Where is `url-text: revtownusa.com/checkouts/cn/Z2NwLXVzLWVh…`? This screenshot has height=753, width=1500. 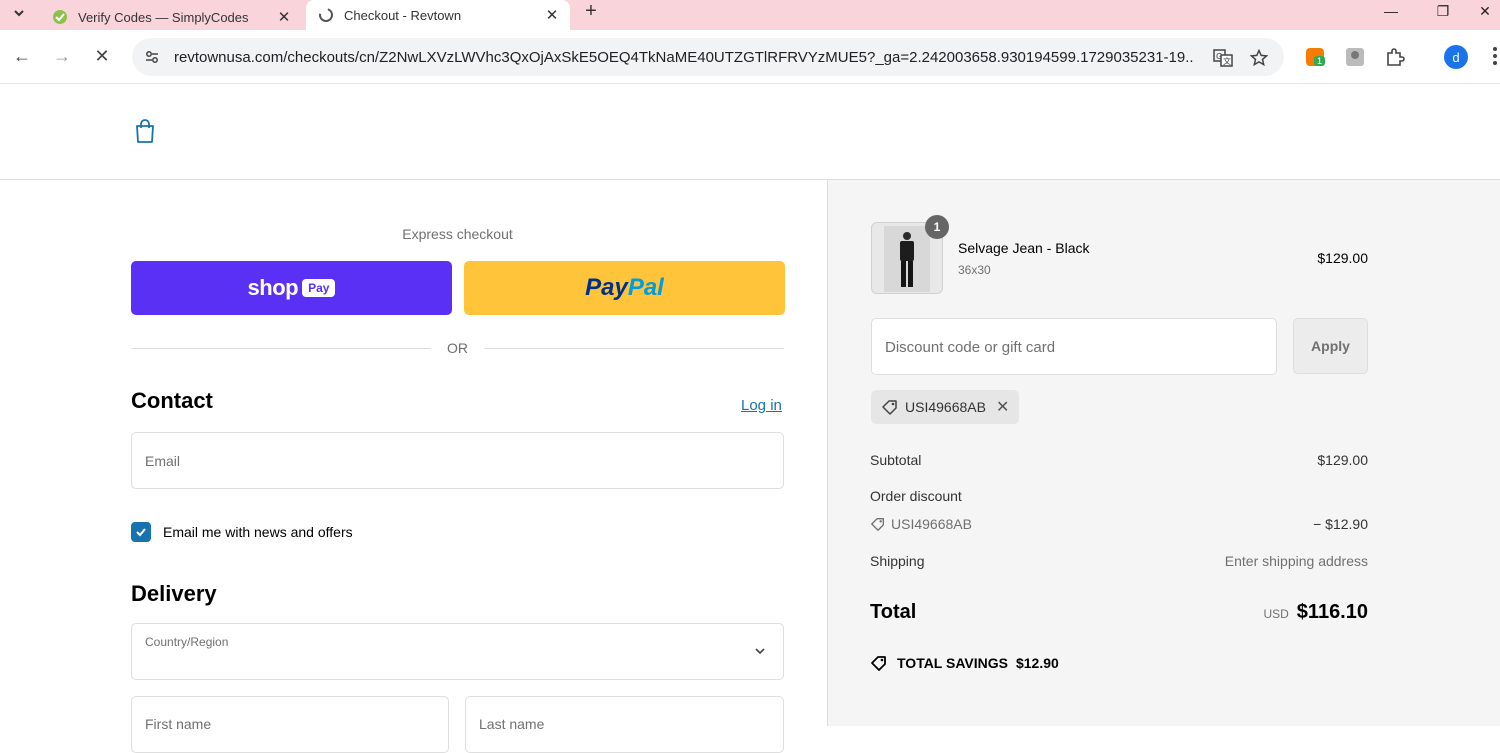 url-text: revtownusa.com/checkouts/cn/Z2NwLXVzLWVh… is located at coordinates (684, 57).